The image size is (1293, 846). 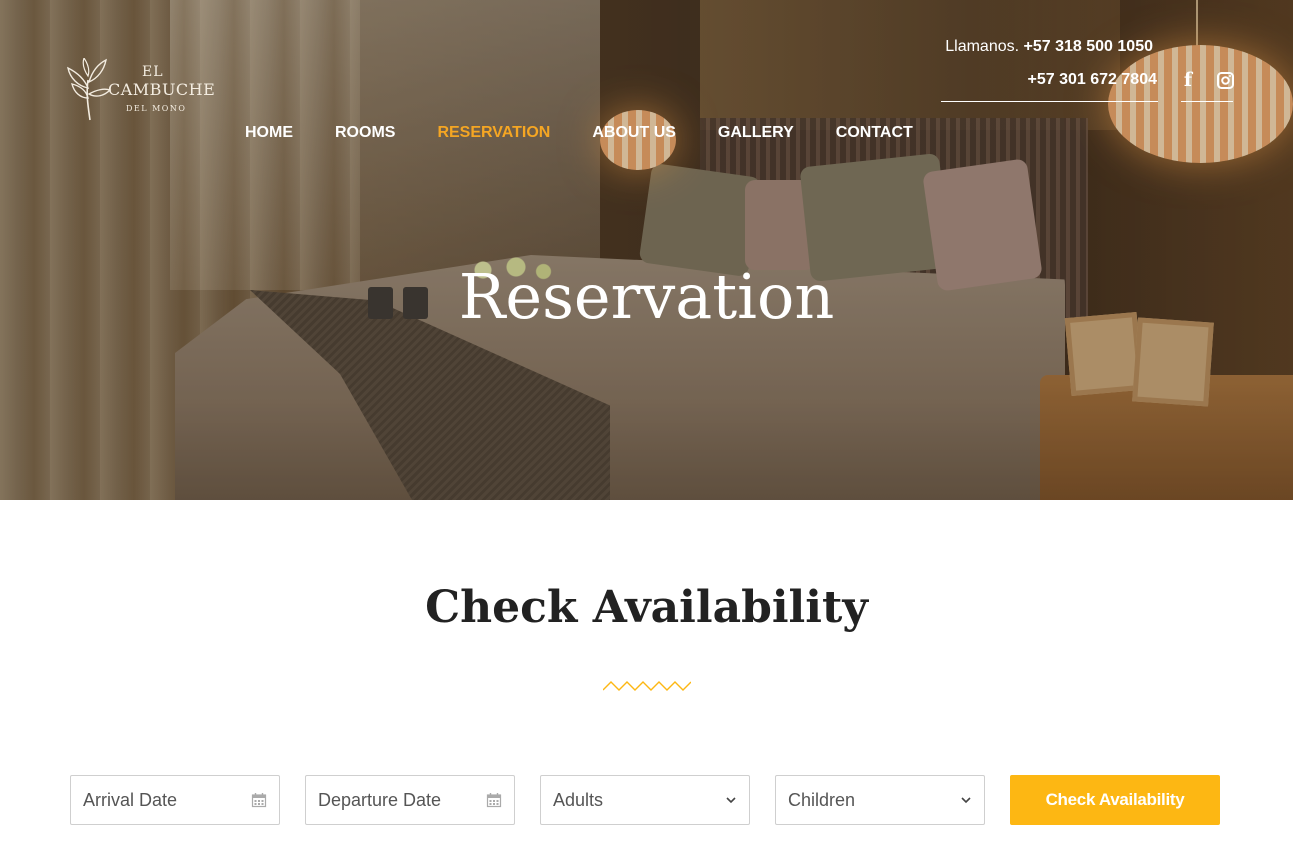 What do you see at coordinates (493, 133) in the screenshot?
I see `nav-item-reservation: RESERVATION` at bounding box center [493, 133].